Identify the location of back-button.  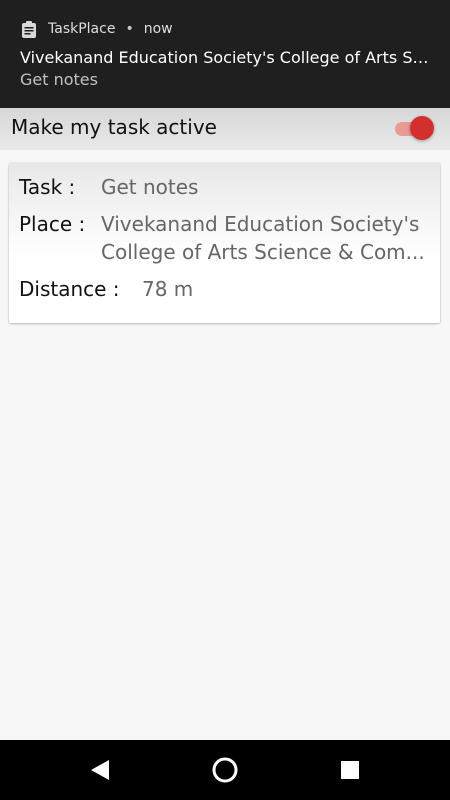
(100, 770).